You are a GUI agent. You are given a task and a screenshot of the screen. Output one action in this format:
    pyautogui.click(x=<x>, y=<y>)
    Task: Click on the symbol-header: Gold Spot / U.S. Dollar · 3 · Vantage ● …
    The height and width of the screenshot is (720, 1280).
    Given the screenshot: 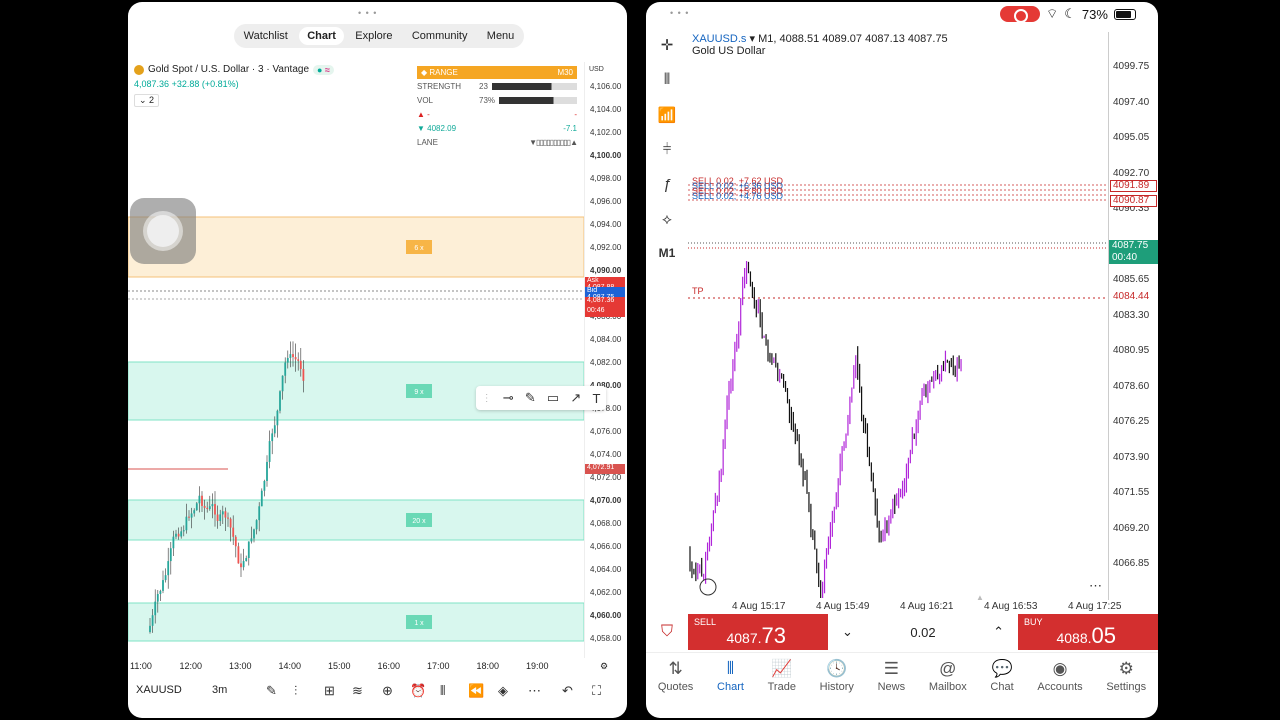 What is the action you would take?
    pyautogui.click(x=234, y=69)
    